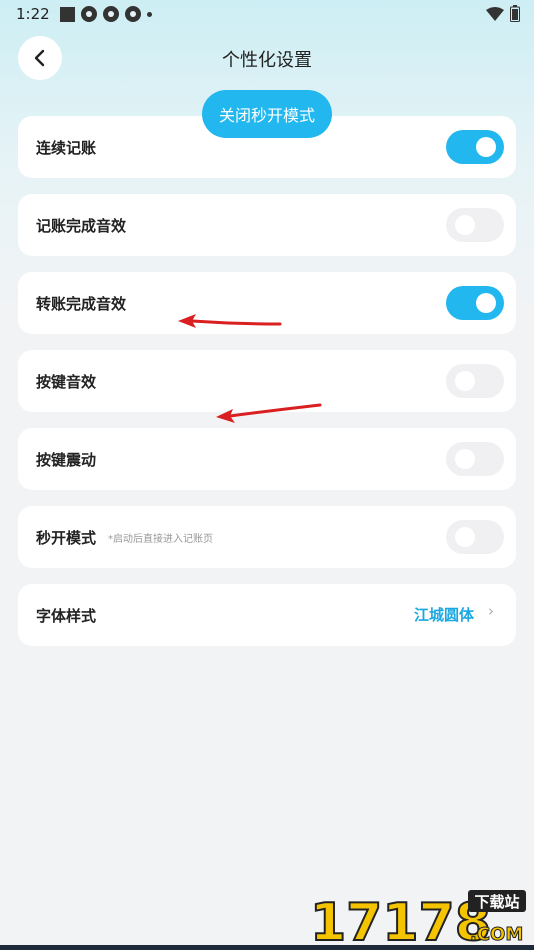  I want to click on key-sound-toggle, so click(475, 381).